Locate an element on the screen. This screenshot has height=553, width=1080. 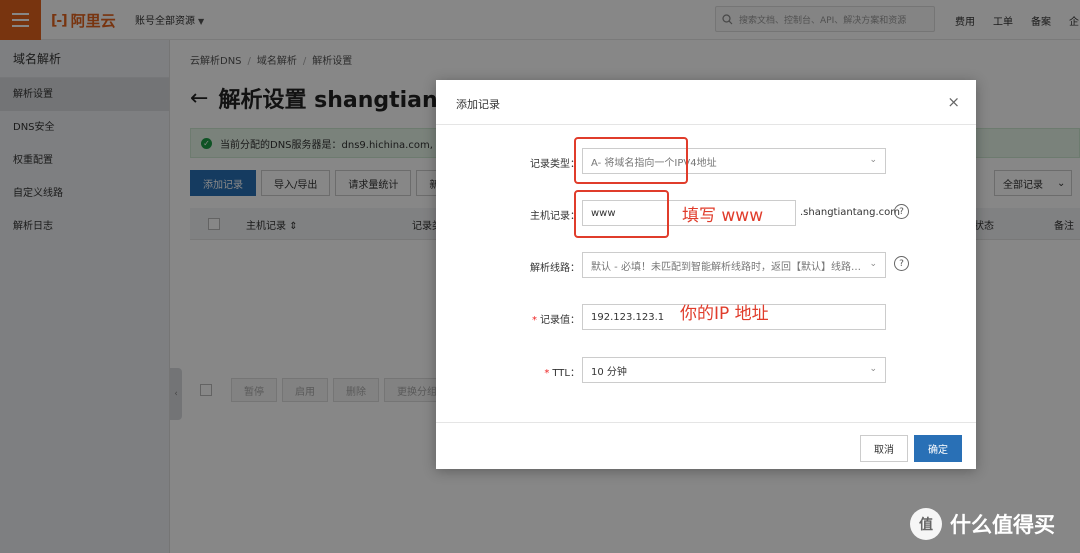
annotation-box-host is located at coordinates (621, 214).